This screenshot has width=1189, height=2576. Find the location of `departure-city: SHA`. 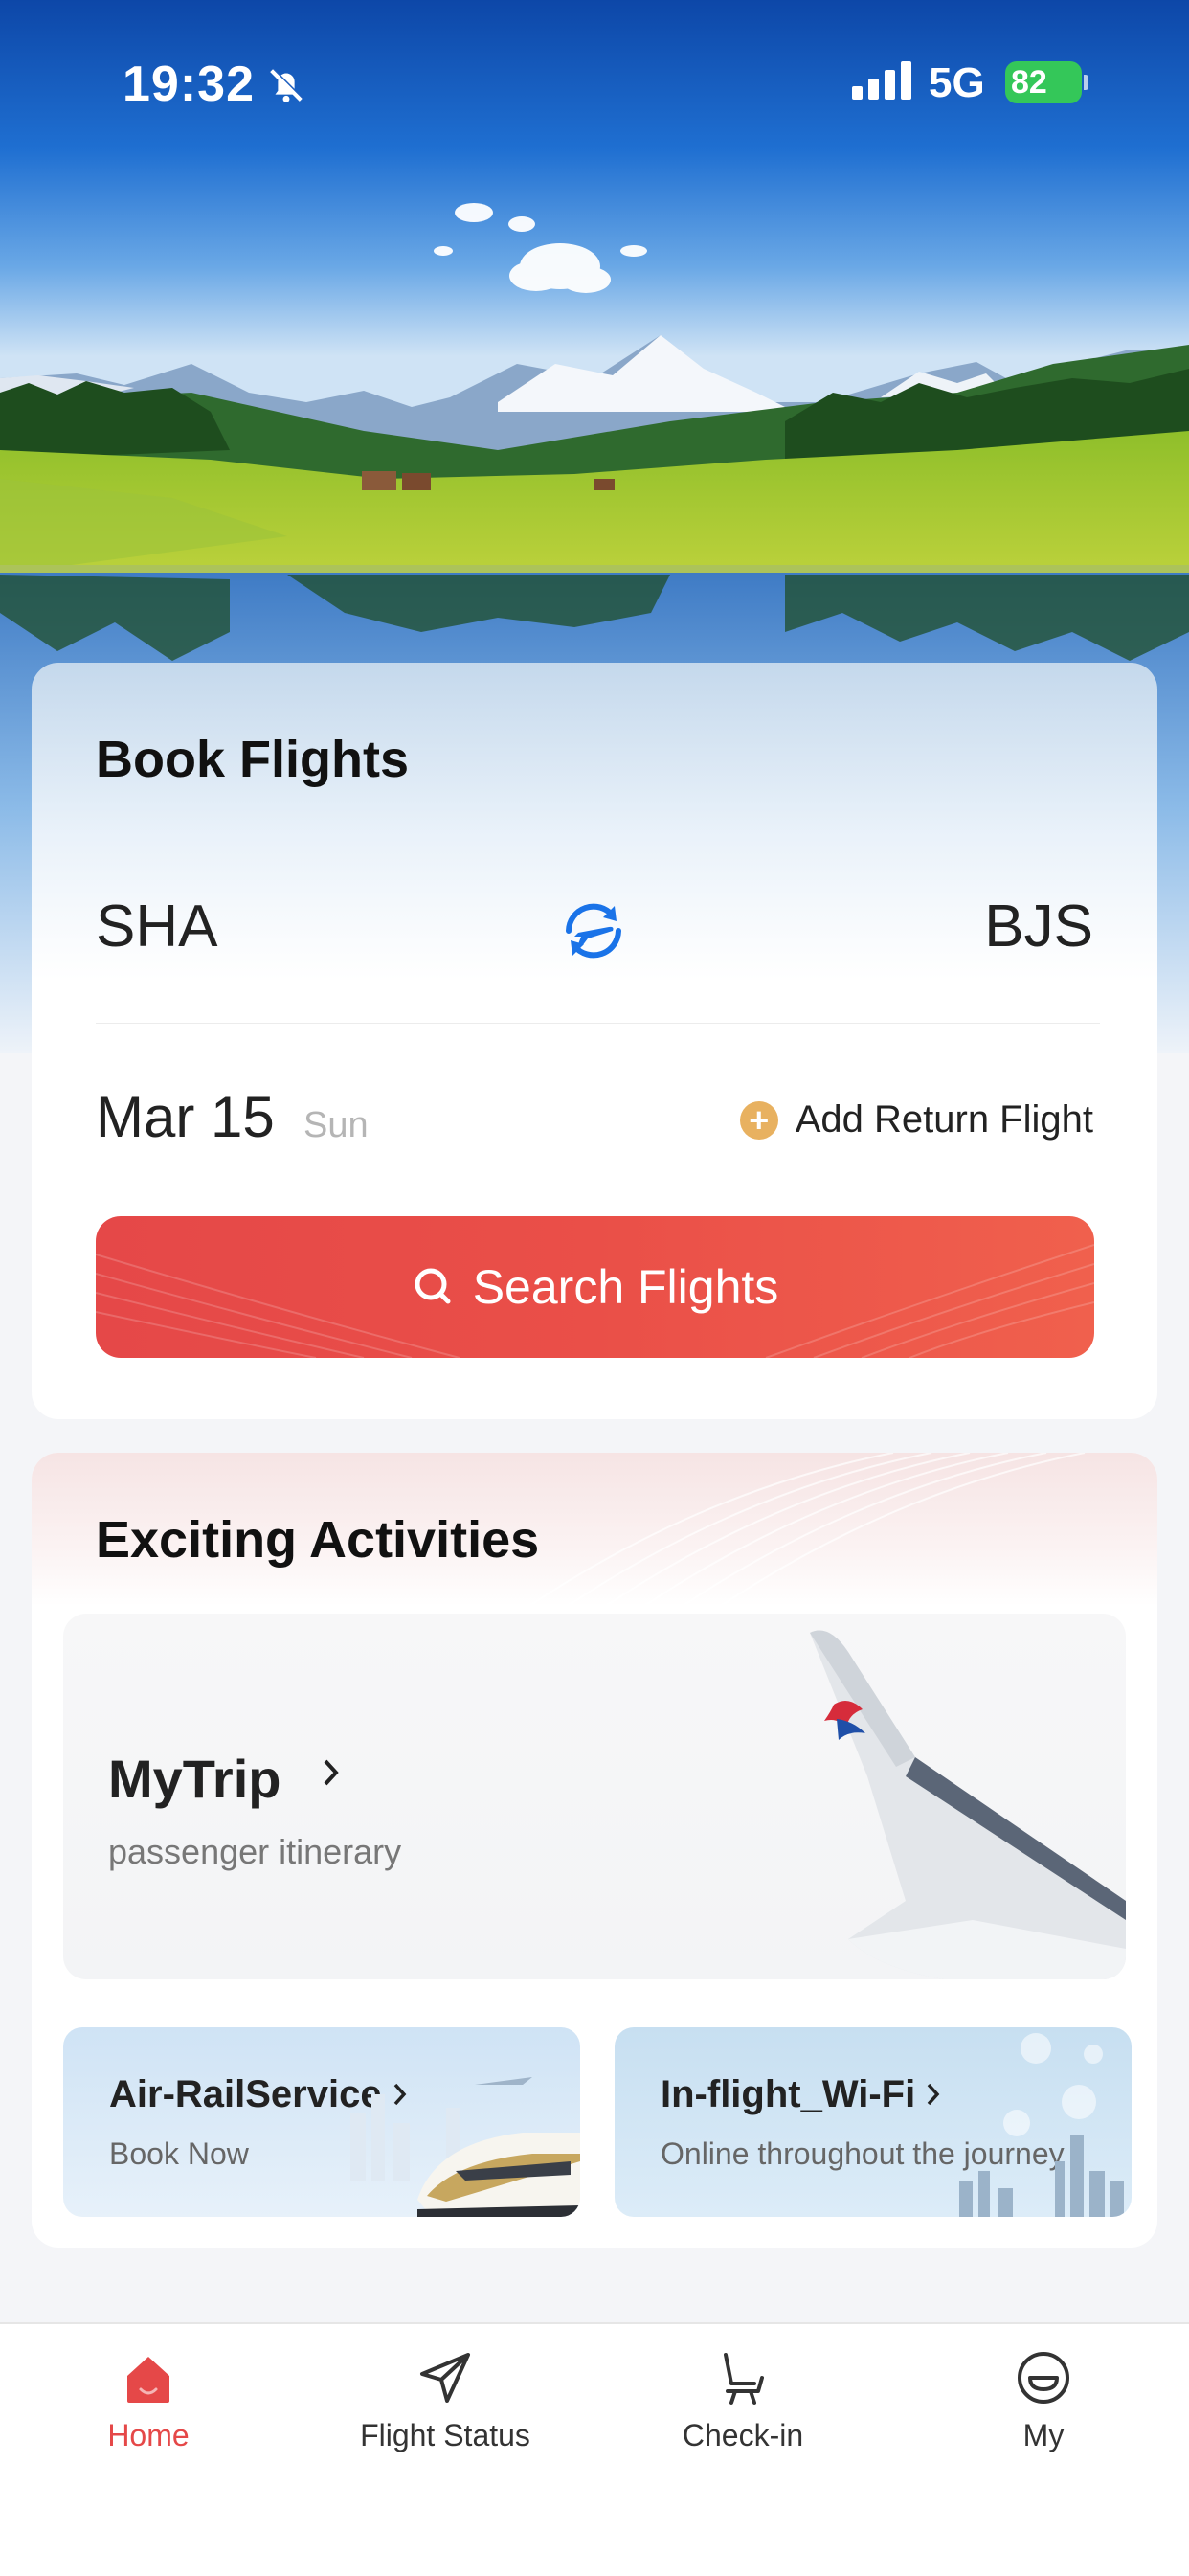

departure-city: SHA is located at coordinates (156, 926).